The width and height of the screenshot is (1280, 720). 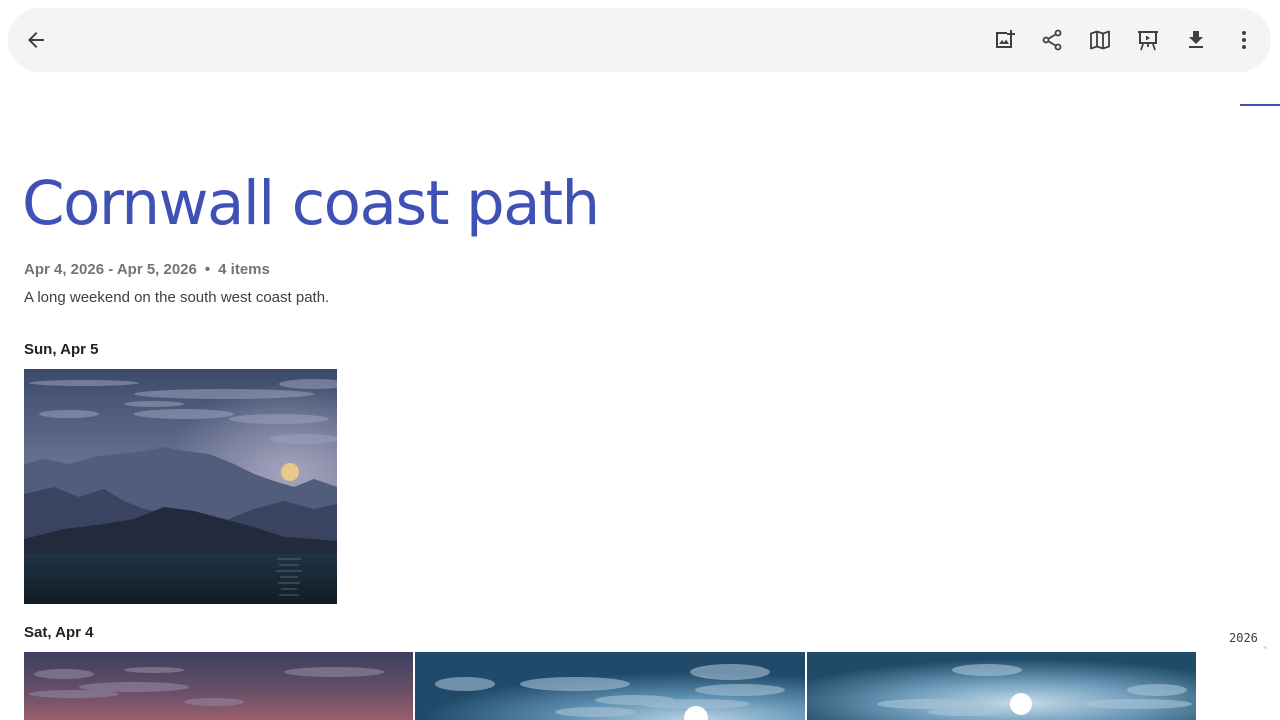 I want to click on map-icon, so click(x=1100, y=40).